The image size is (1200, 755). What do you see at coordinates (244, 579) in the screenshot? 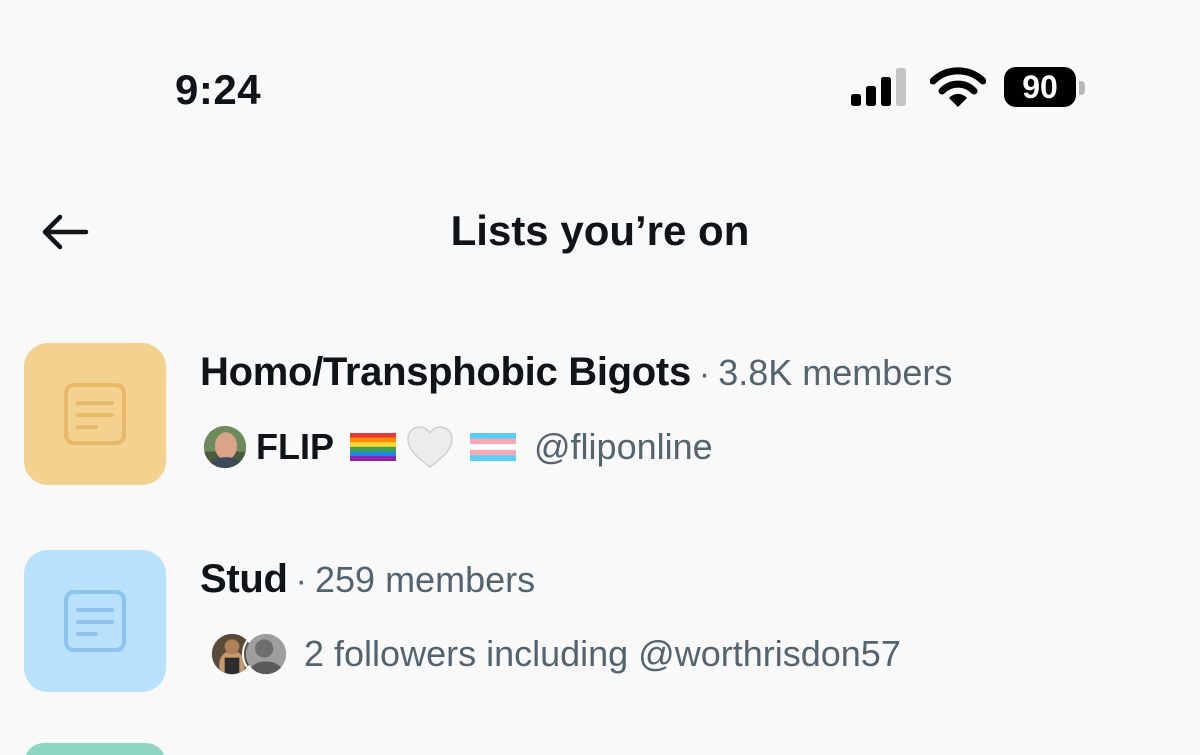
I see `list-name: Stud` at bounding box center [244, 579].